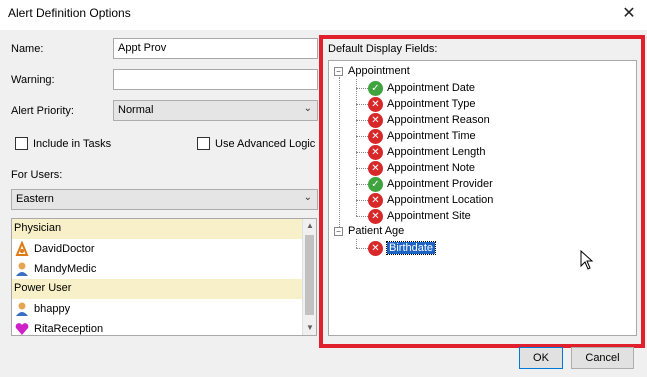 The image size is (647, 377). I want to click on scroll-thumb, so click(309, 275).